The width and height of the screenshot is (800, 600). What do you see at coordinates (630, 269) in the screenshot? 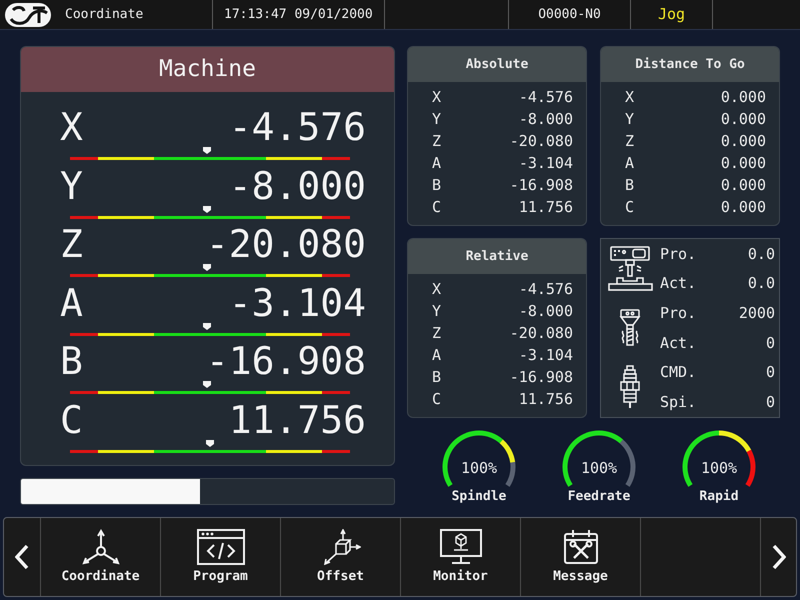
I see `milling-machine-icon` at bounding box center [630, 269].